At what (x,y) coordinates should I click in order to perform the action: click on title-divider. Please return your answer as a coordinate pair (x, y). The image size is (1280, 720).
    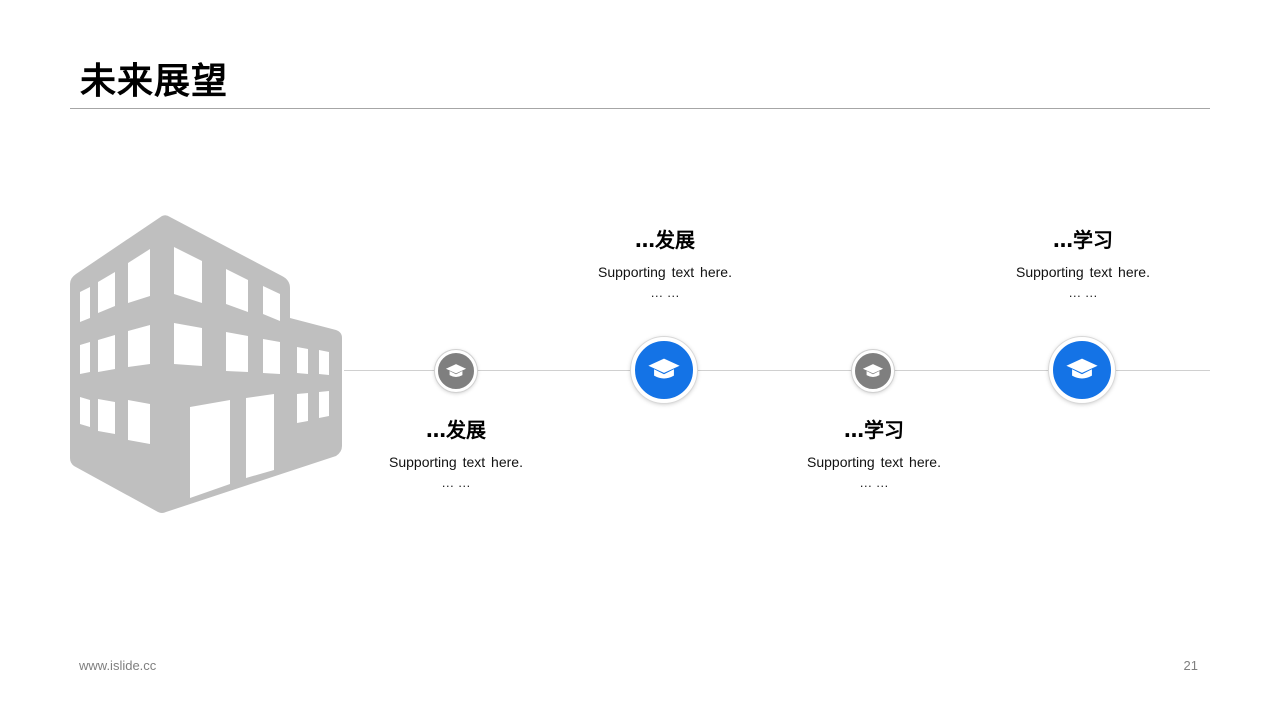
    Looking at the image, I should click on (640, 108).